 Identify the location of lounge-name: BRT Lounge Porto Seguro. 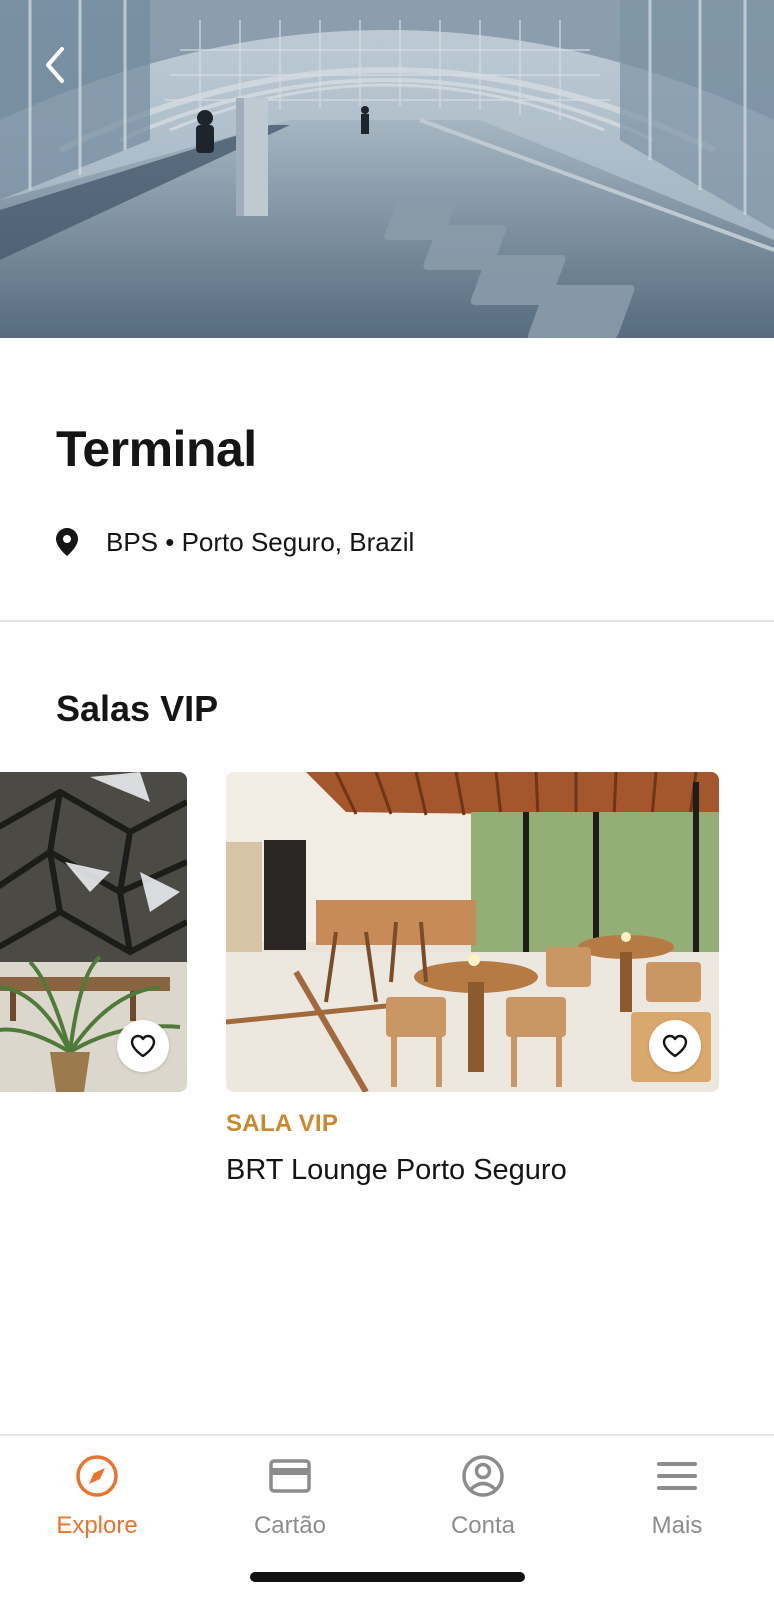
(396, 1170).